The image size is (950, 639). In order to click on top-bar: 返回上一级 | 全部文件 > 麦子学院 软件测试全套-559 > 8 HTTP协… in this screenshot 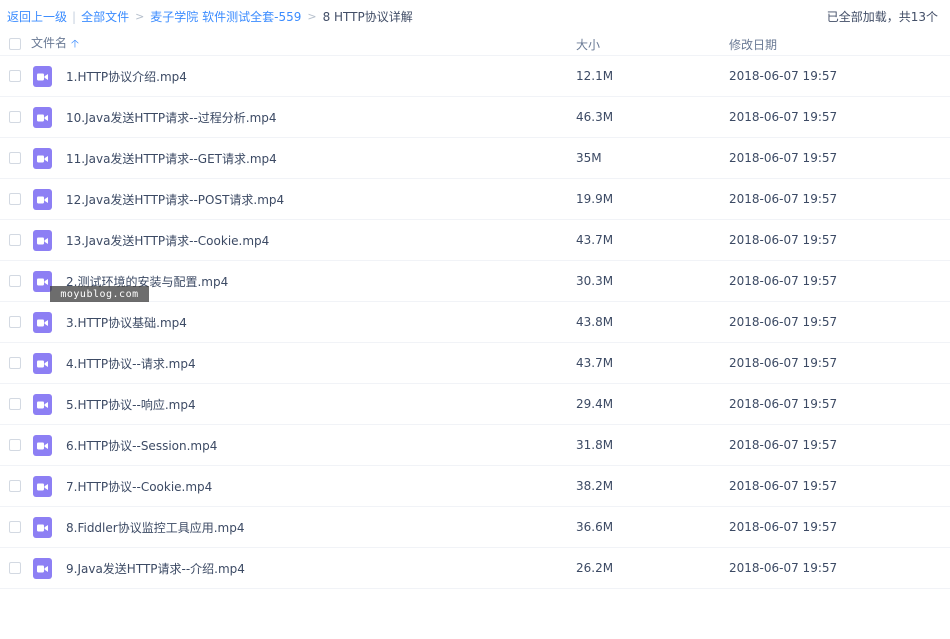, I will do `click(475, 16)`.